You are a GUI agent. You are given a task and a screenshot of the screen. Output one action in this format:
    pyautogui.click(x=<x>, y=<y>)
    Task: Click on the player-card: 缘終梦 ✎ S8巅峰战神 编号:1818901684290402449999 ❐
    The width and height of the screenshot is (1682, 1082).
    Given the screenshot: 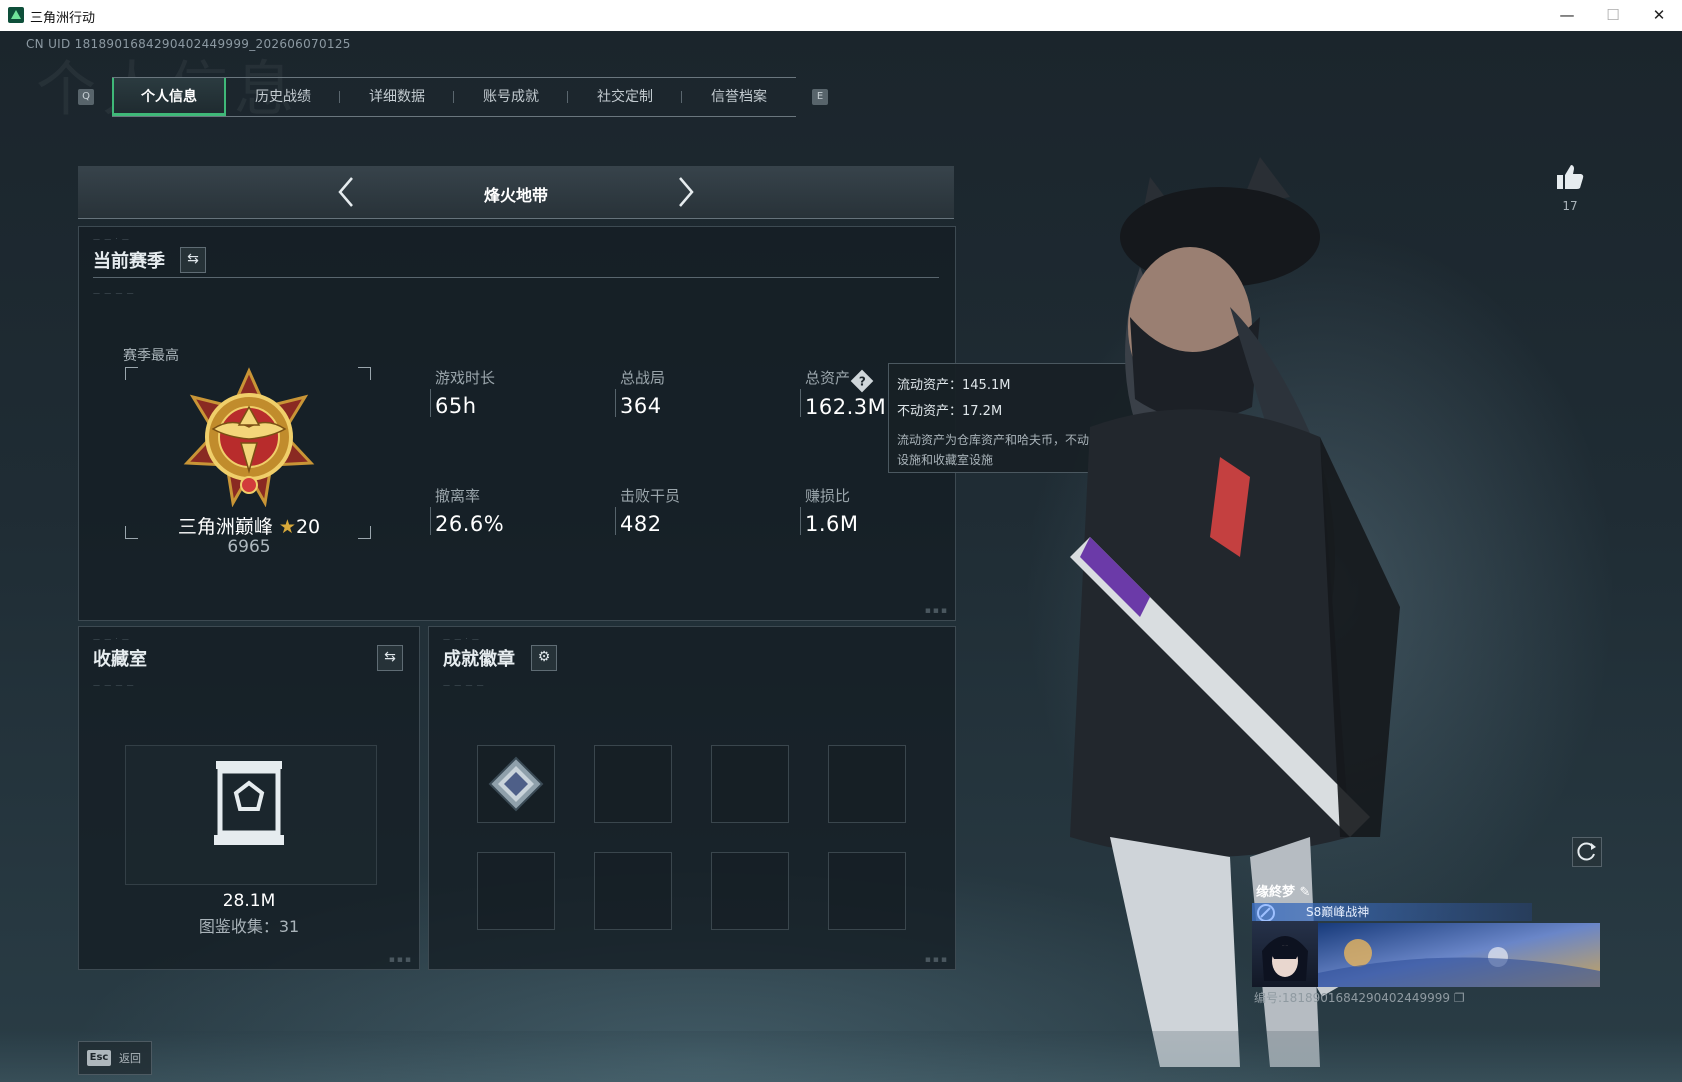 What is the action you would take?
    pyautogui.click(x=1425, y=951)
    